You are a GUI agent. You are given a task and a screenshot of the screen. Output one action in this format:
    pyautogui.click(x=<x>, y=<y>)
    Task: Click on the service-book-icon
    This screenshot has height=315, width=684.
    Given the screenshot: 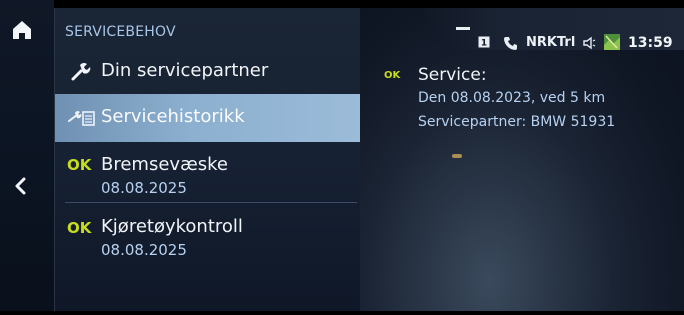 What is the action you would take?
    pyautogui.click(x=81, y=118)
    